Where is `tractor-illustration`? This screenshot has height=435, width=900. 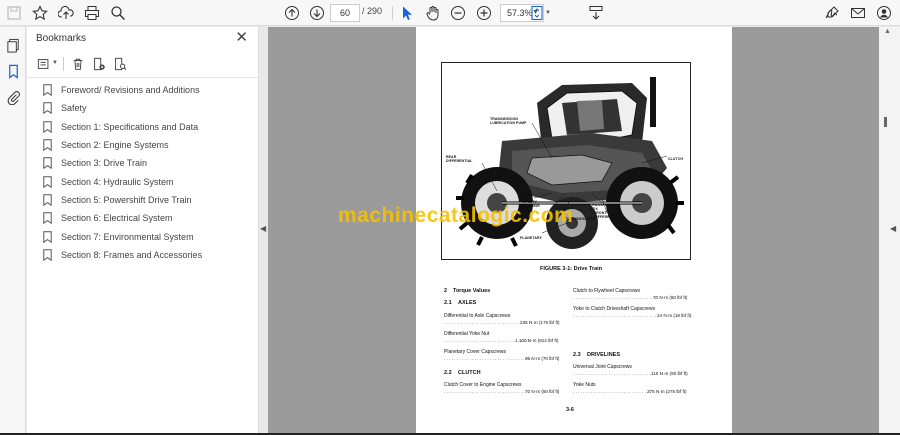
tractor-illustration is located at coordinates (570, 163).